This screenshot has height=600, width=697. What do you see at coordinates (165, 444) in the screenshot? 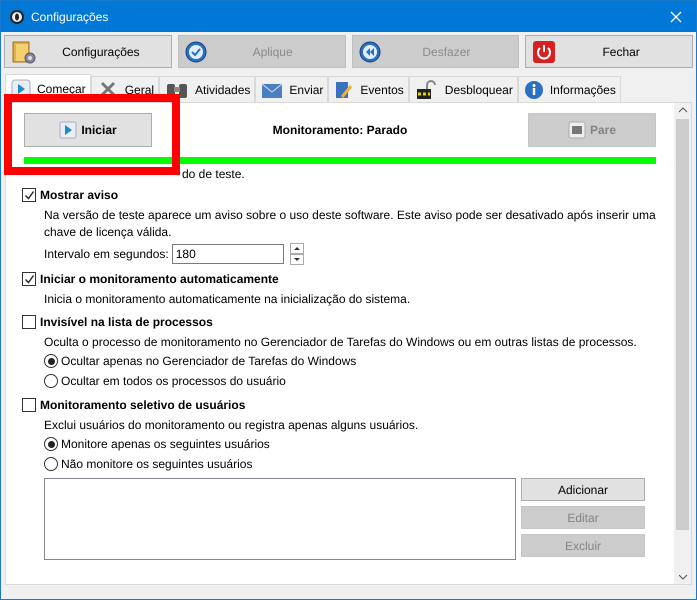
I see `radio-label: Monitore apenas os seguintes usuários` at bounding box center [165, 444].